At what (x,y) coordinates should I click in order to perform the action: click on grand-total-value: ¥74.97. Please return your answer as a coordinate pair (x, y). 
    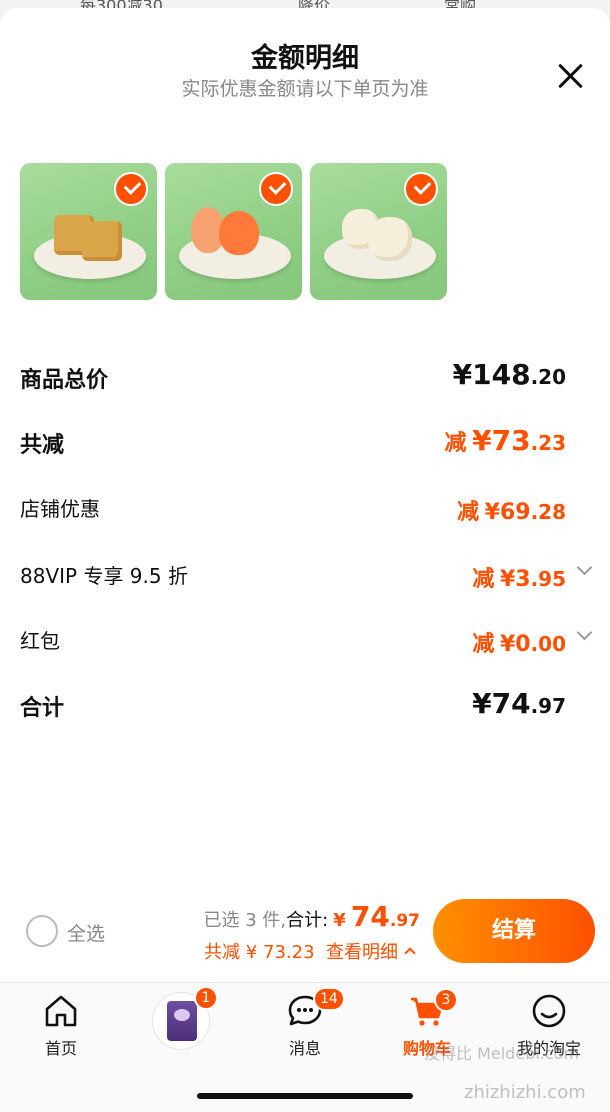
    Looking at the image, I should click on (519, 703).